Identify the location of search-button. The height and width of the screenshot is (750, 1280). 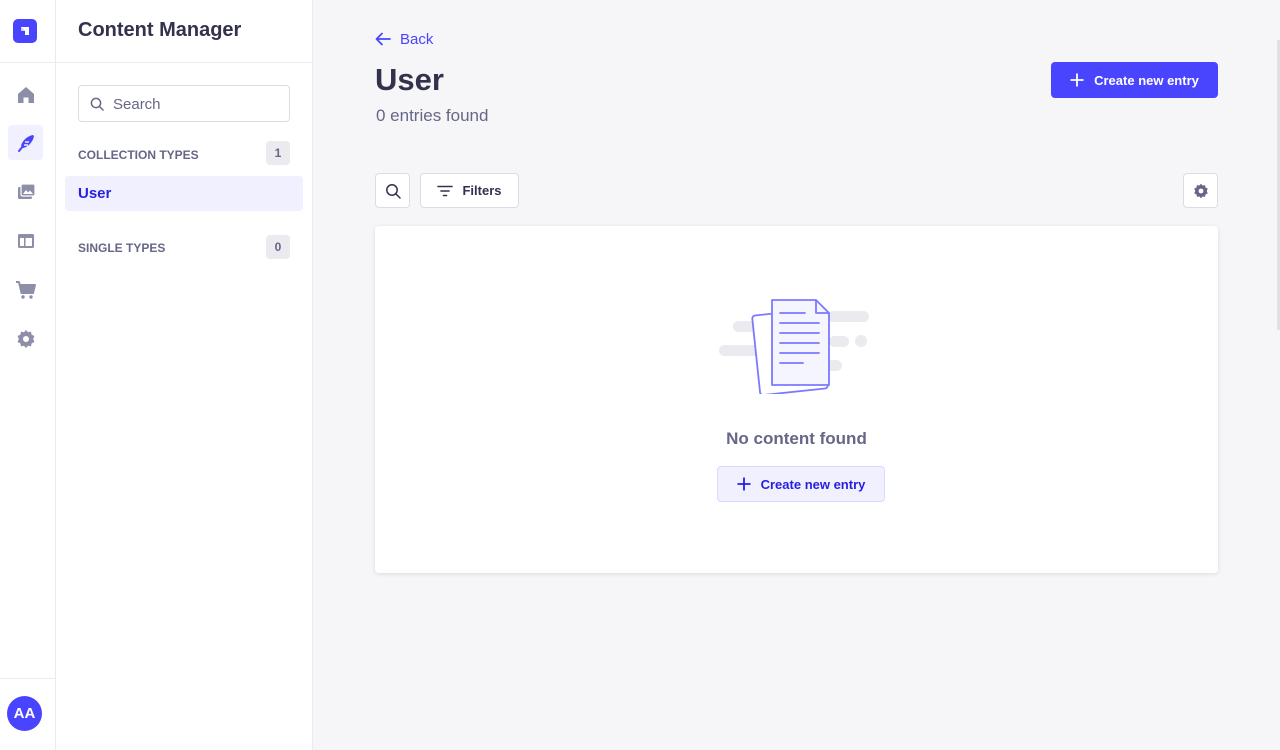
(392, 190).